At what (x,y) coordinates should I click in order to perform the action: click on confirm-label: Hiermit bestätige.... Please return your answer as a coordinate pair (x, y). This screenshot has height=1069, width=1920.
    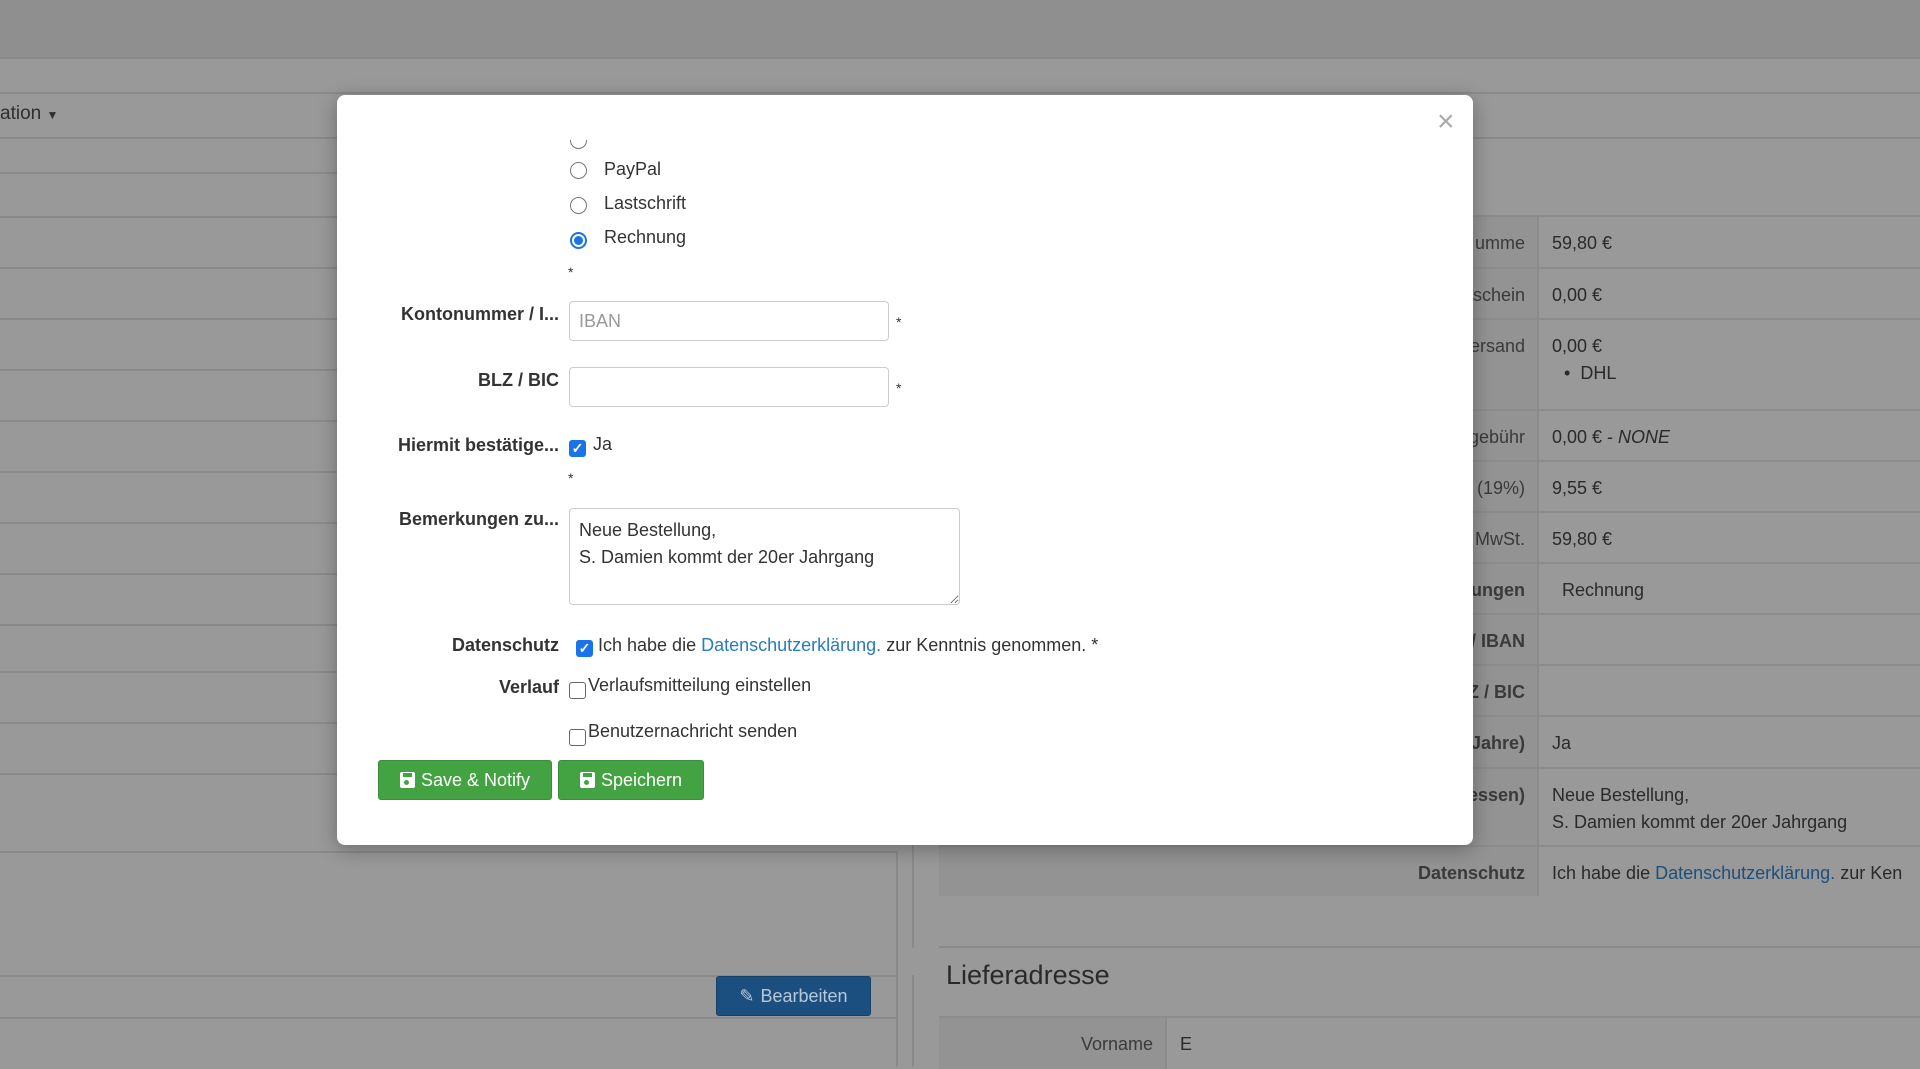
    Looking at the image, I should click on (478, 445).